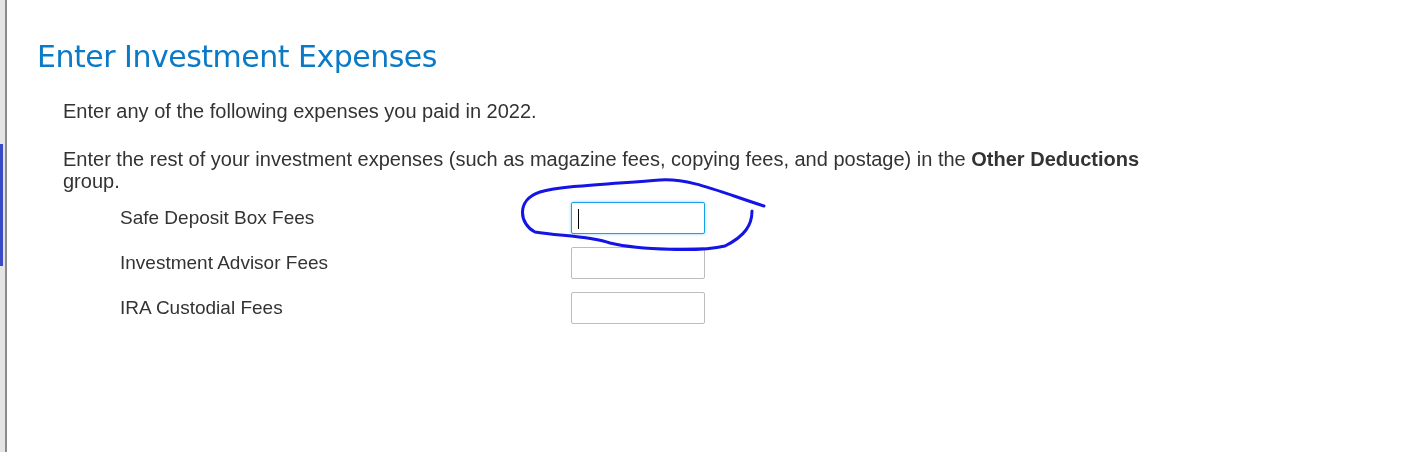 This screenshot has height=452, width=1417. What do you see at coordinates (602, 170) in the screenshot?
I see `instruction-text: Enter the rest of your investment expenses (such as magazine fees, copying fees, and postage) in the Other Deductions group.` at bounding box center [602, 170].